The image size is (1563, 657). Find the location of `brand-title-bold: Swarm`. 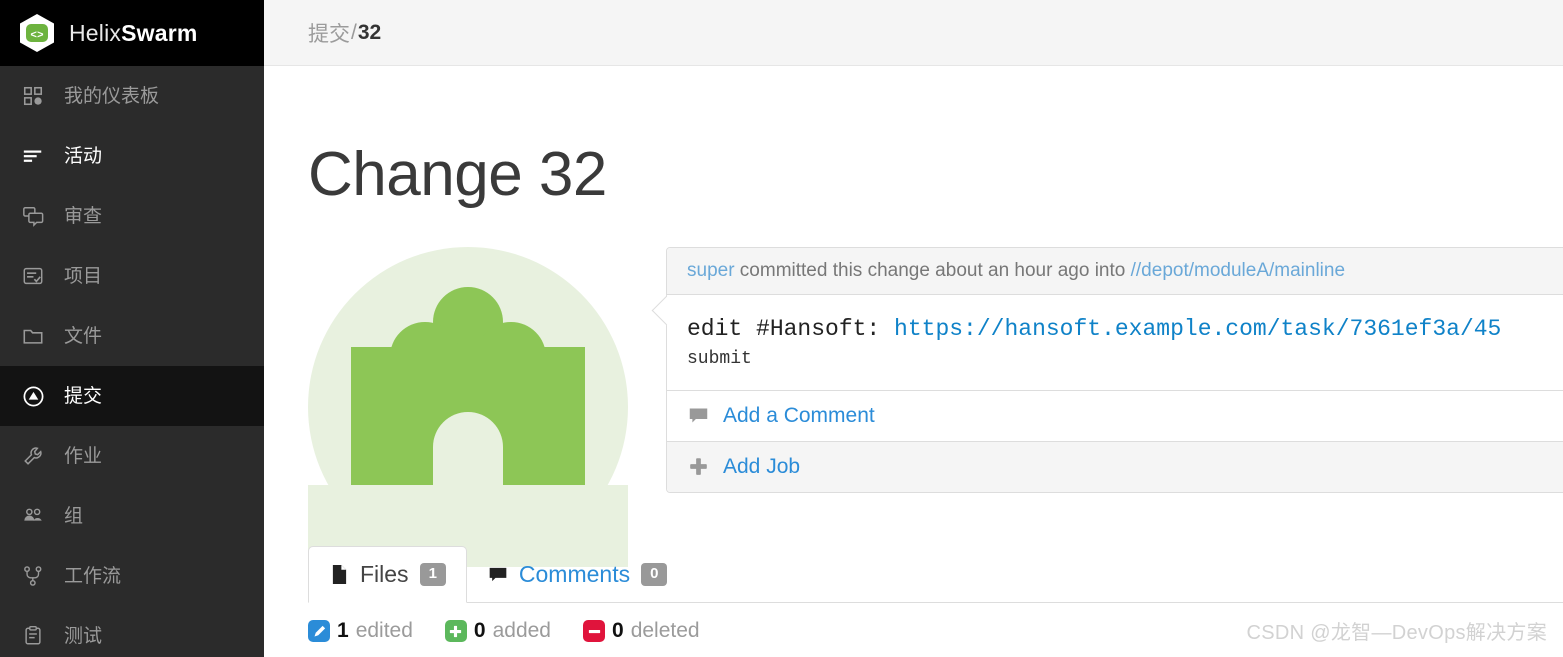

brand-title-bold: Swarm is located at coordinates (159, 32).